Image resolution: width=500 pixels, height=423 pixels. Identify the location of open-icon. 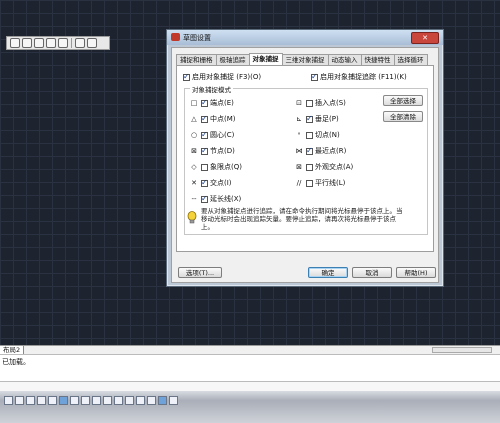
(27, 43).